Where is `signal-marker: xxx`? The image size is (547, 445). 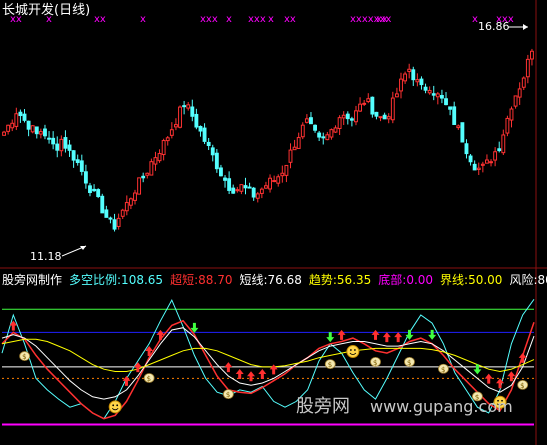
signal-marker: xxx is located at coordinates (209, 19).